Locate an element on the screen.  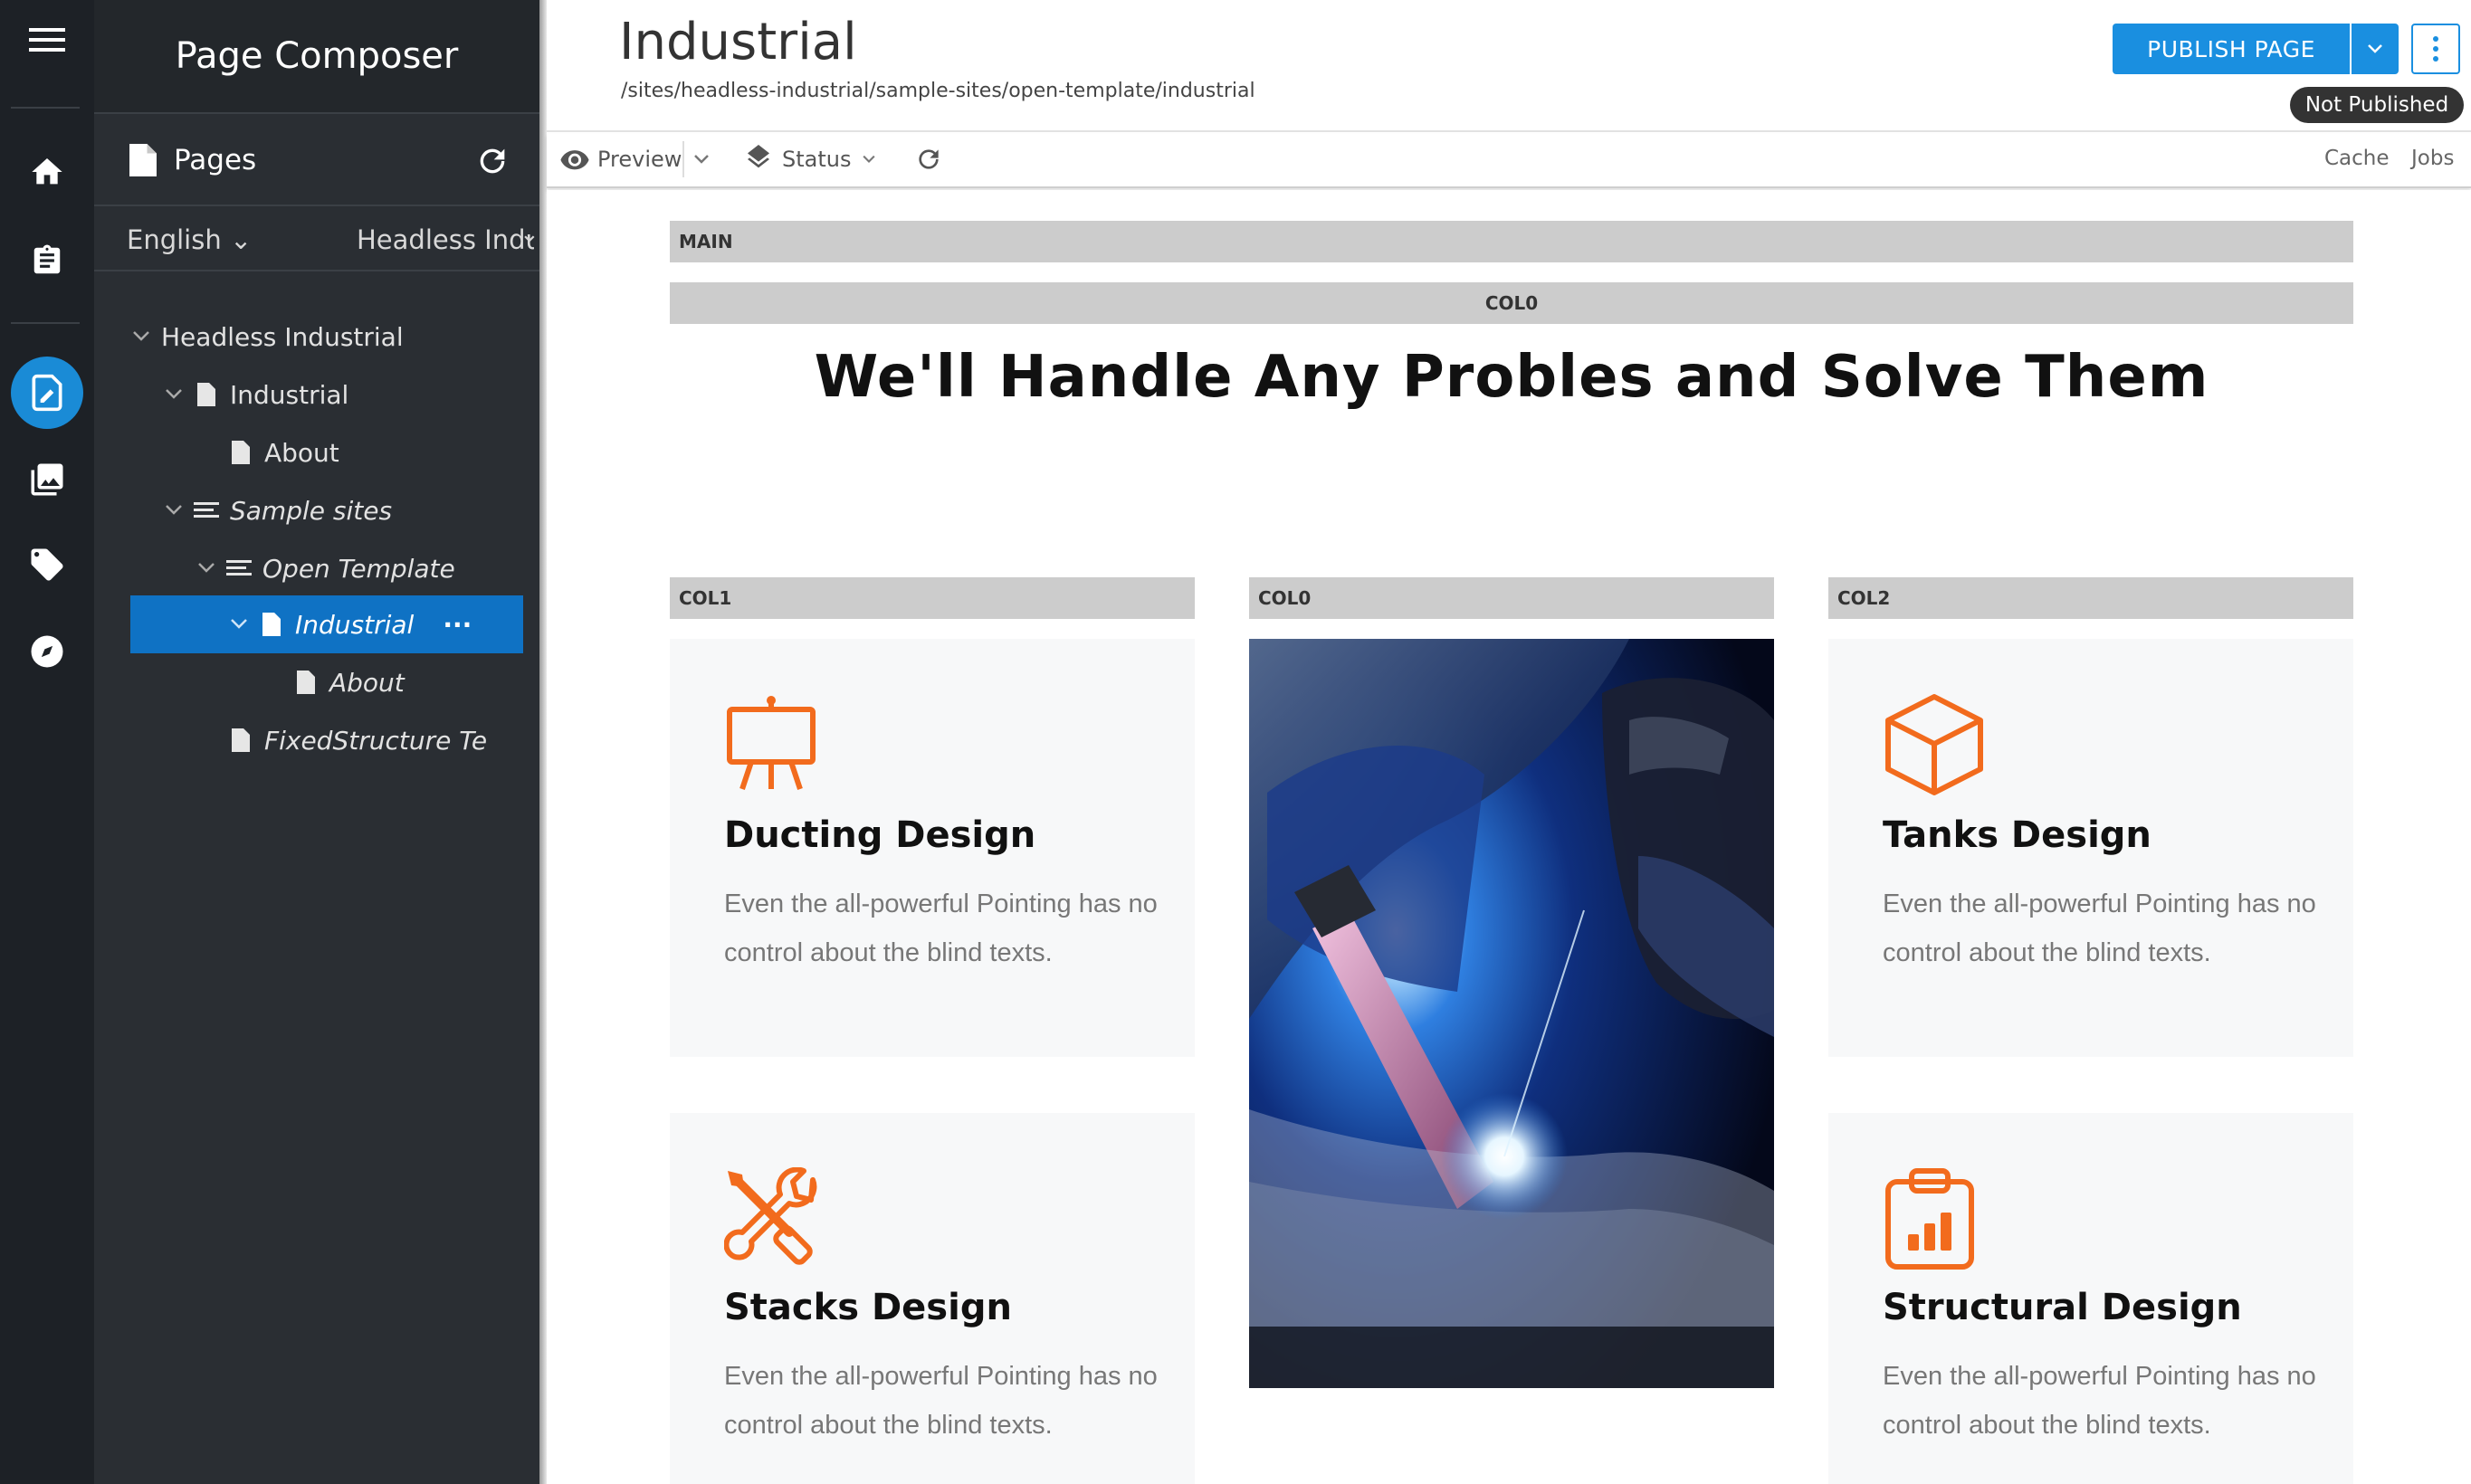
status-button: Status is located at coordinates (810, 159).